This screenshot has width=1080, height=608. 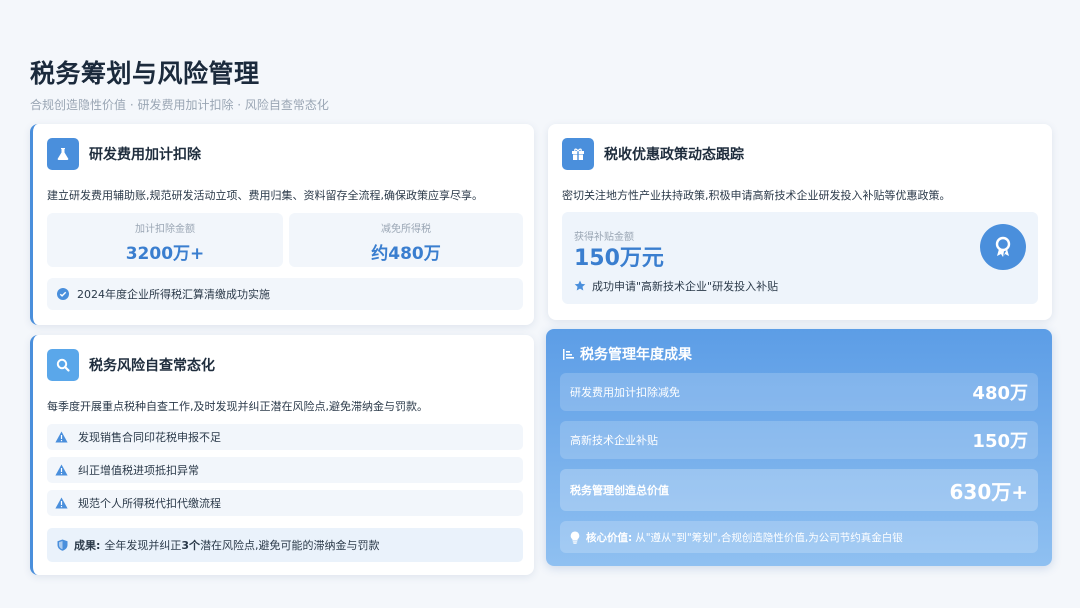 I want to click on stat-deduction-amount: 加计扣除金额 3200万+, so click(x=165, y=240).